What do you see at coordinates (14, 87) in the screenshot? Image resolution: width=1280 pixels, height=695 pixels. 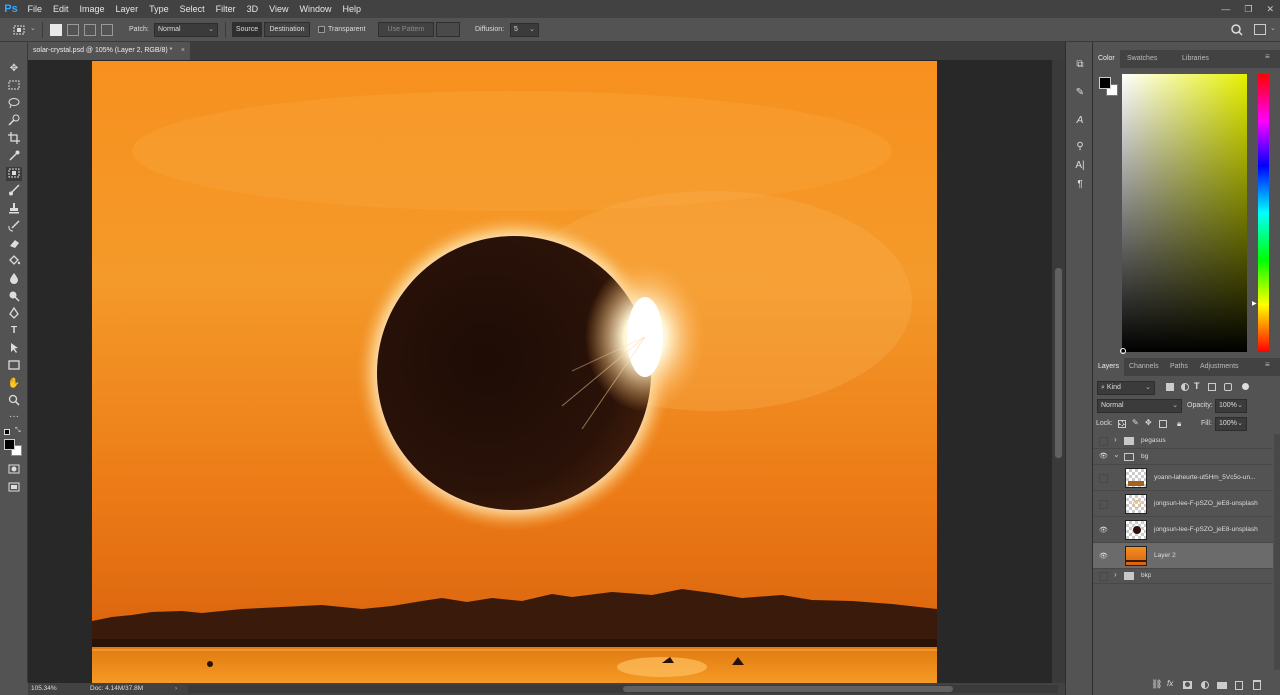 I see `marquee-tool-icon` at bounding box center [14, 87].